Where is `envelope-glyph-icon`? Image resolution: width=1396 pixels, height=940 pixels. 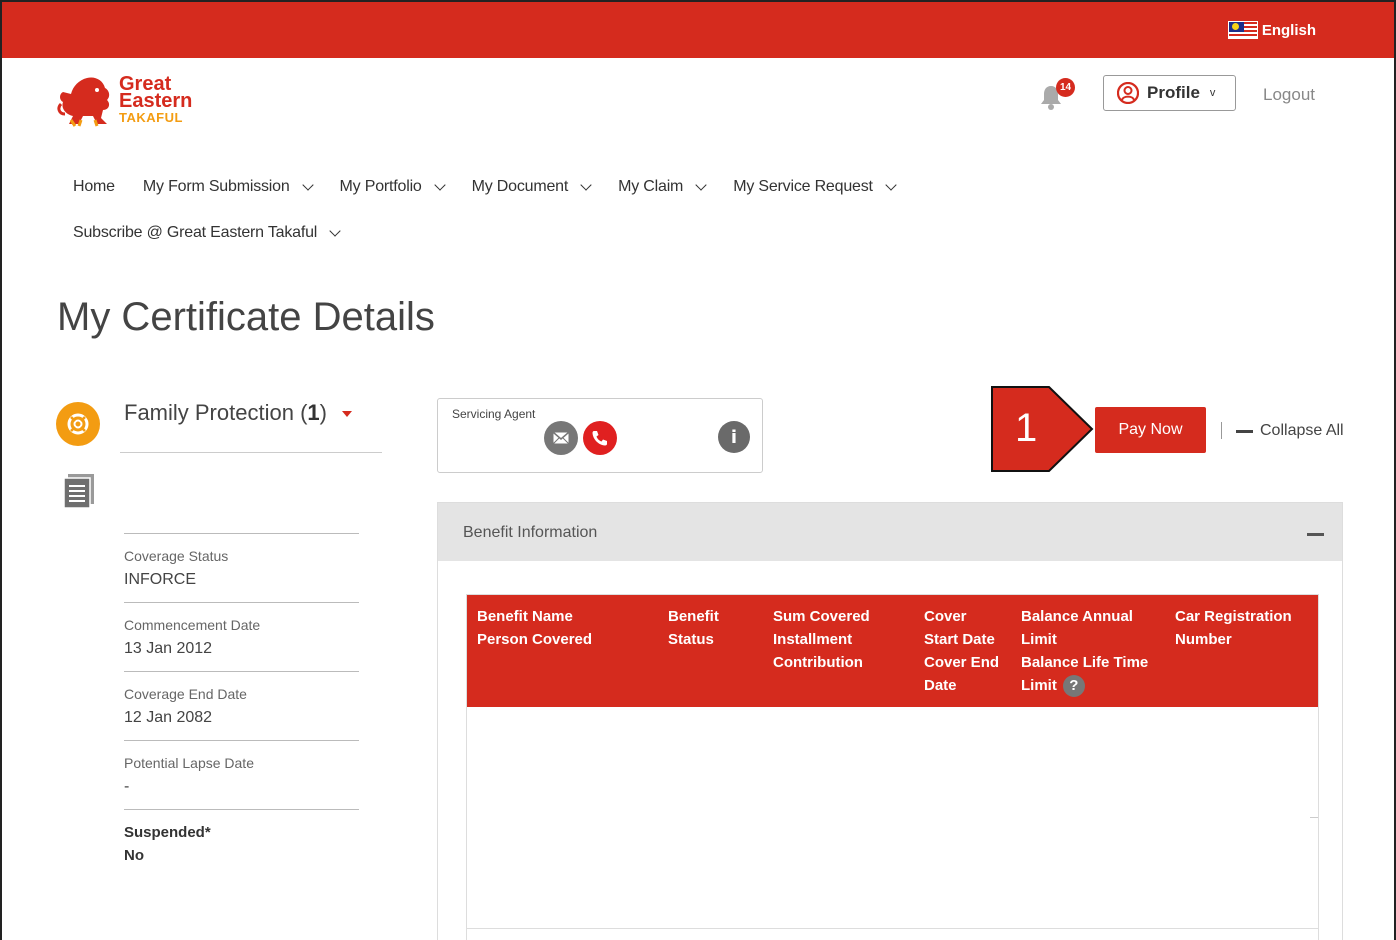 envelope-glyph-icon is located at coordinates (561, 438).